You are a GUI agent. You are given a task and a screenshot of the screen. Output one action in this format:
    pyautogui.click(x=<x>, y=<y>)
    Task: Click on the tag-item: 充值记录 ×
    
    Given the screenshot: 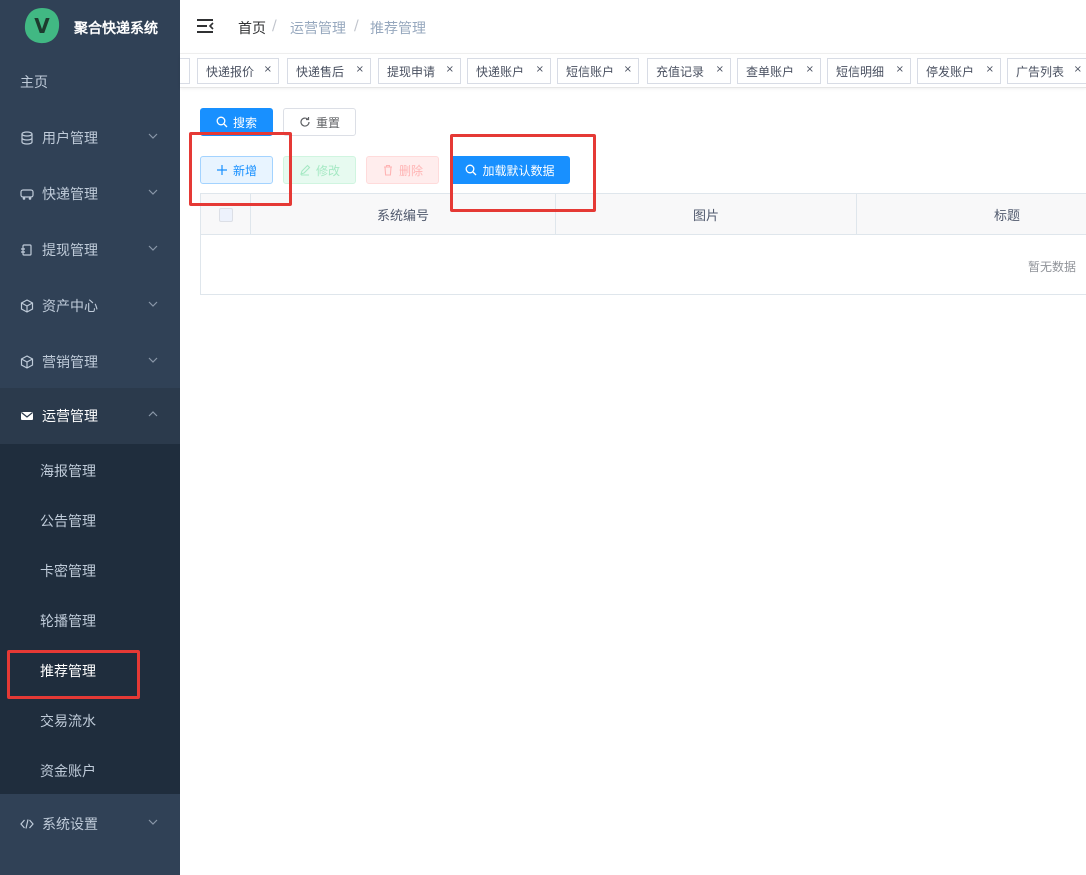 What is the action you would take?
    pyautogui.click(x=689, y=71)
    